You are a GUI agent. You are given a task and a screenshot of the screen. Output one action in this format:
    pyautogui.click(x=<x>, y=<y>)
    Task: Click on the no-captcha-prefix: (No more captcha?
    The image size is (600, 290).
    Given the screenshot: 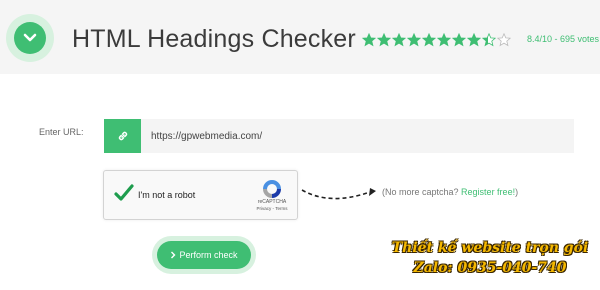 What is the action you would take?
    pyautogui.click(x=422, y=192)
    